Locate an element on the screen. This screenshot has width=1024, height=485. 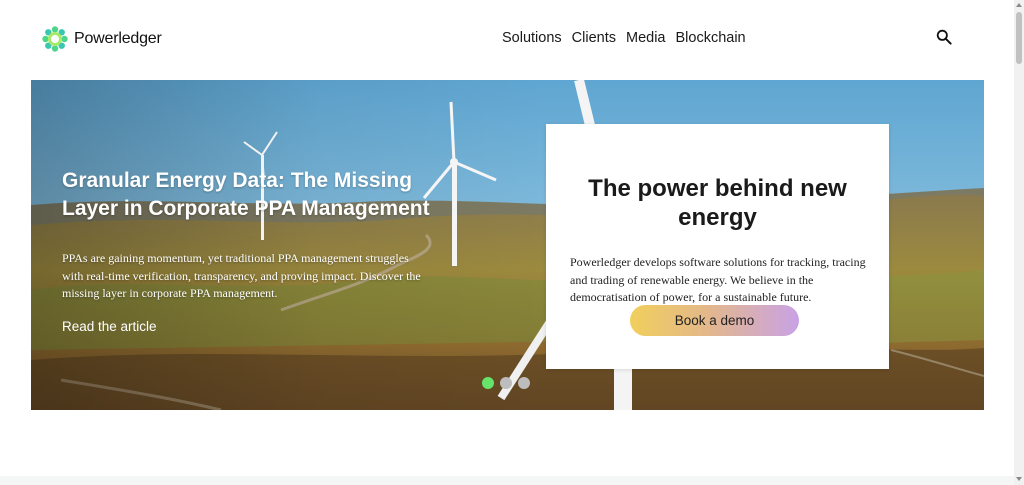
powerledger-logo-icon is located at coordinates (55, 39).